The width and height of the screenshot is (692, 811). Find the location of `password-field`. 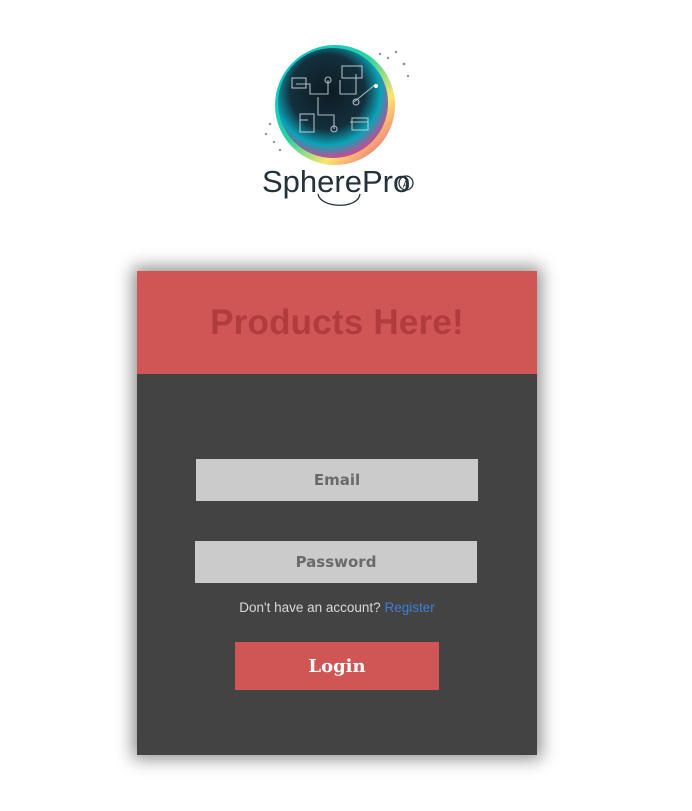

password-field is located at coordinates (336, 562).